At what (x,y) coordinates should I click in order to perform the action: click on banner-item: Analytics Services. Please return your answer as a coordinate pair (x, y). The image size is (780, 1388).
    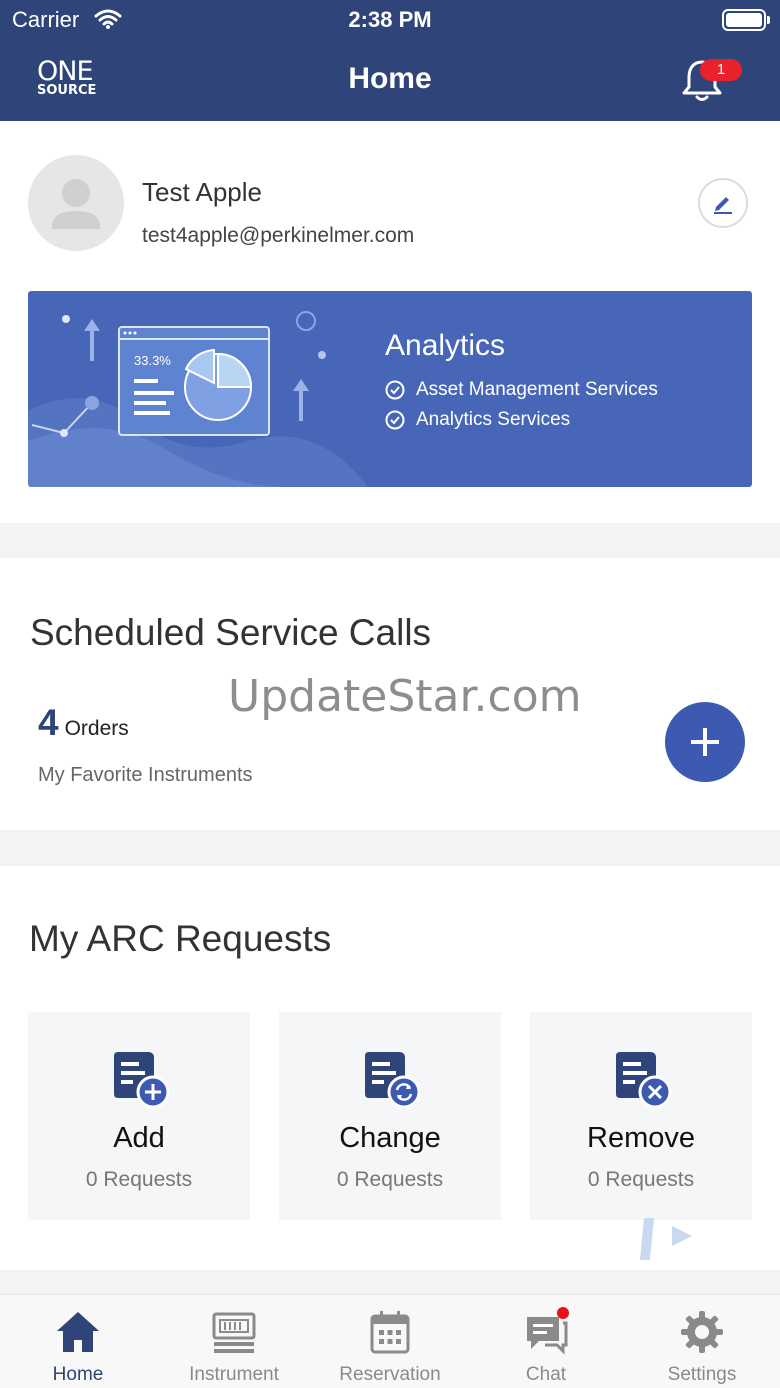
    Looking at the image, I should click on (477, 420).